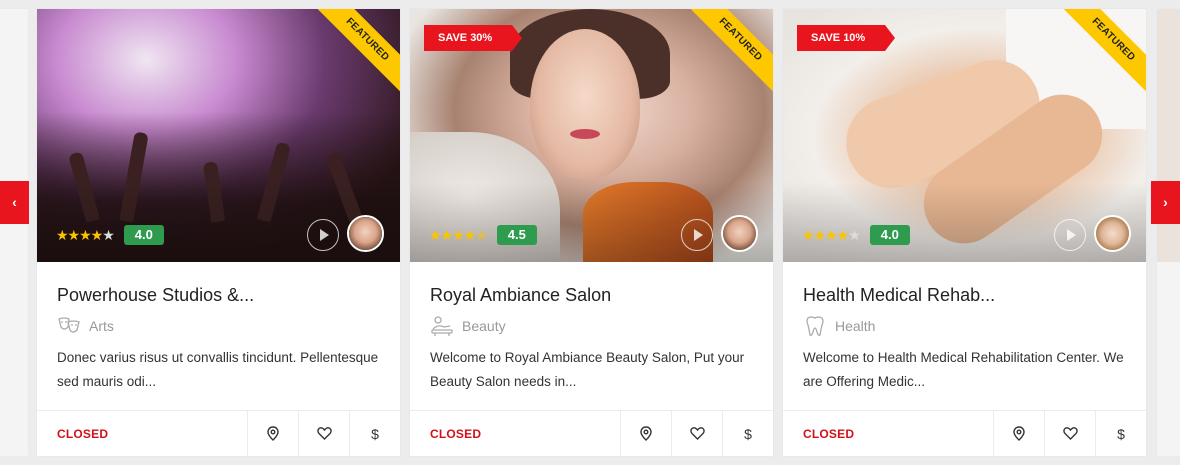  I want to click on listing-category: Arts, so click(218, 326).